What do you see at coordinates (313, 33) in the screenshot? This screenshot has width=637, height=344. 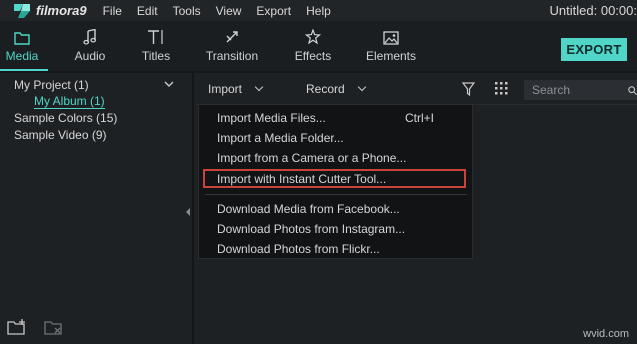 I see `effects-icon` at bounding box center [313, 33].